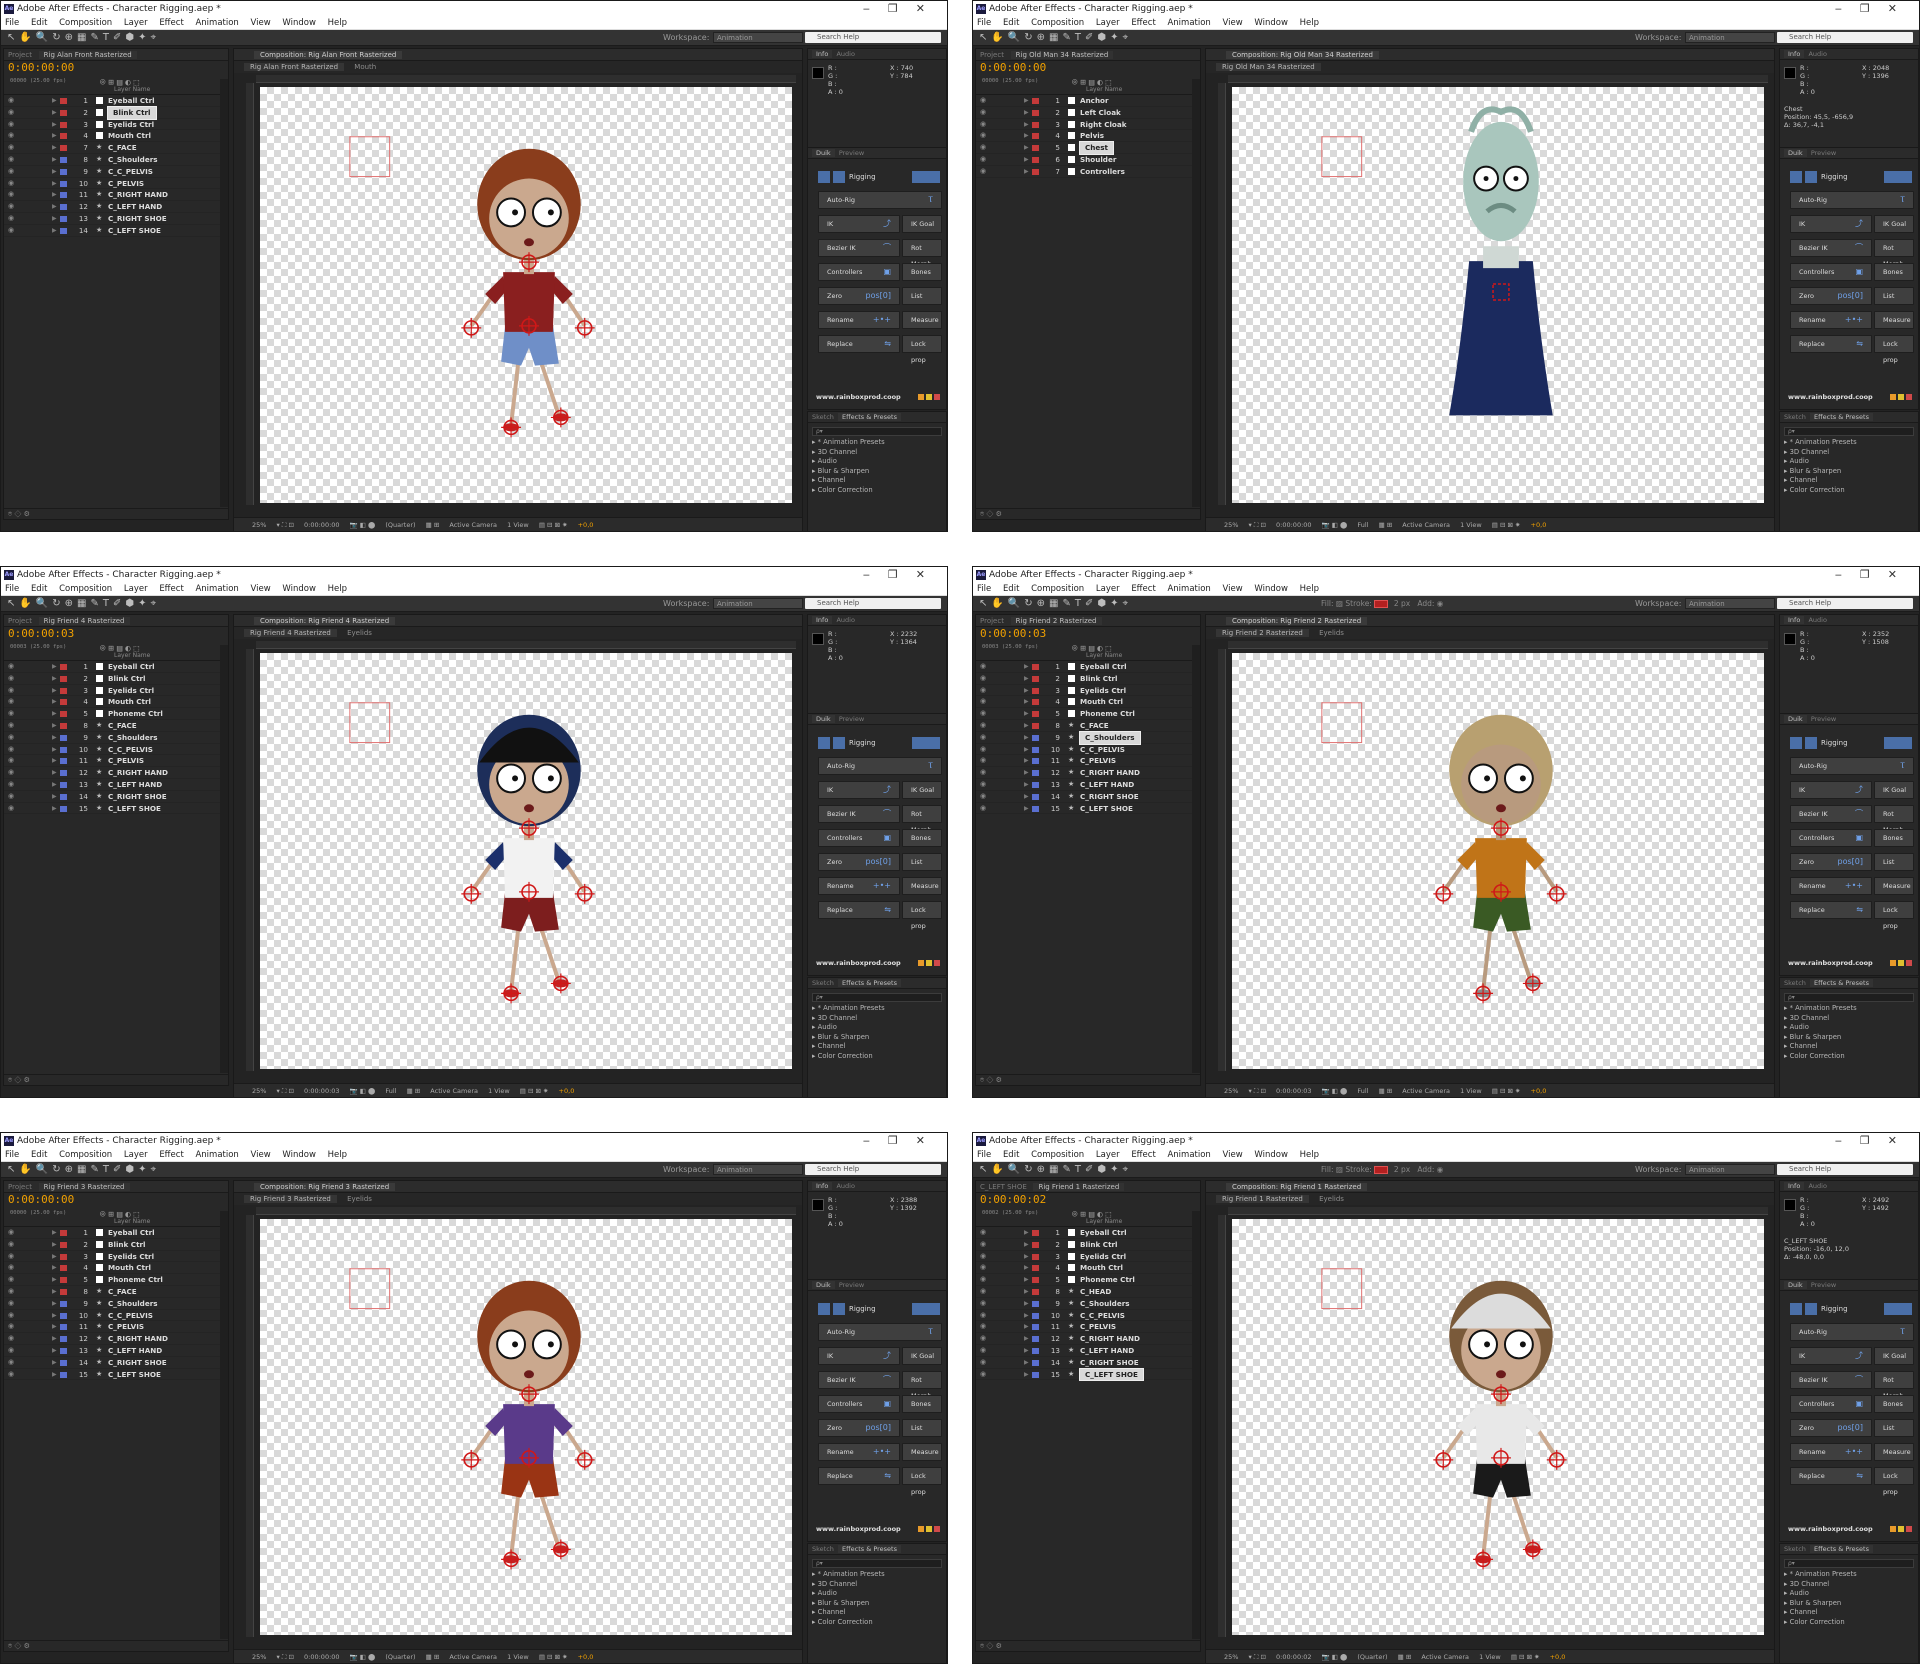 The height and width of the screenshot is (1664, 1920). Describe the element at coordinates (875, 1140) in the screenshot. I see `minimize-icon: ‒` at that location.